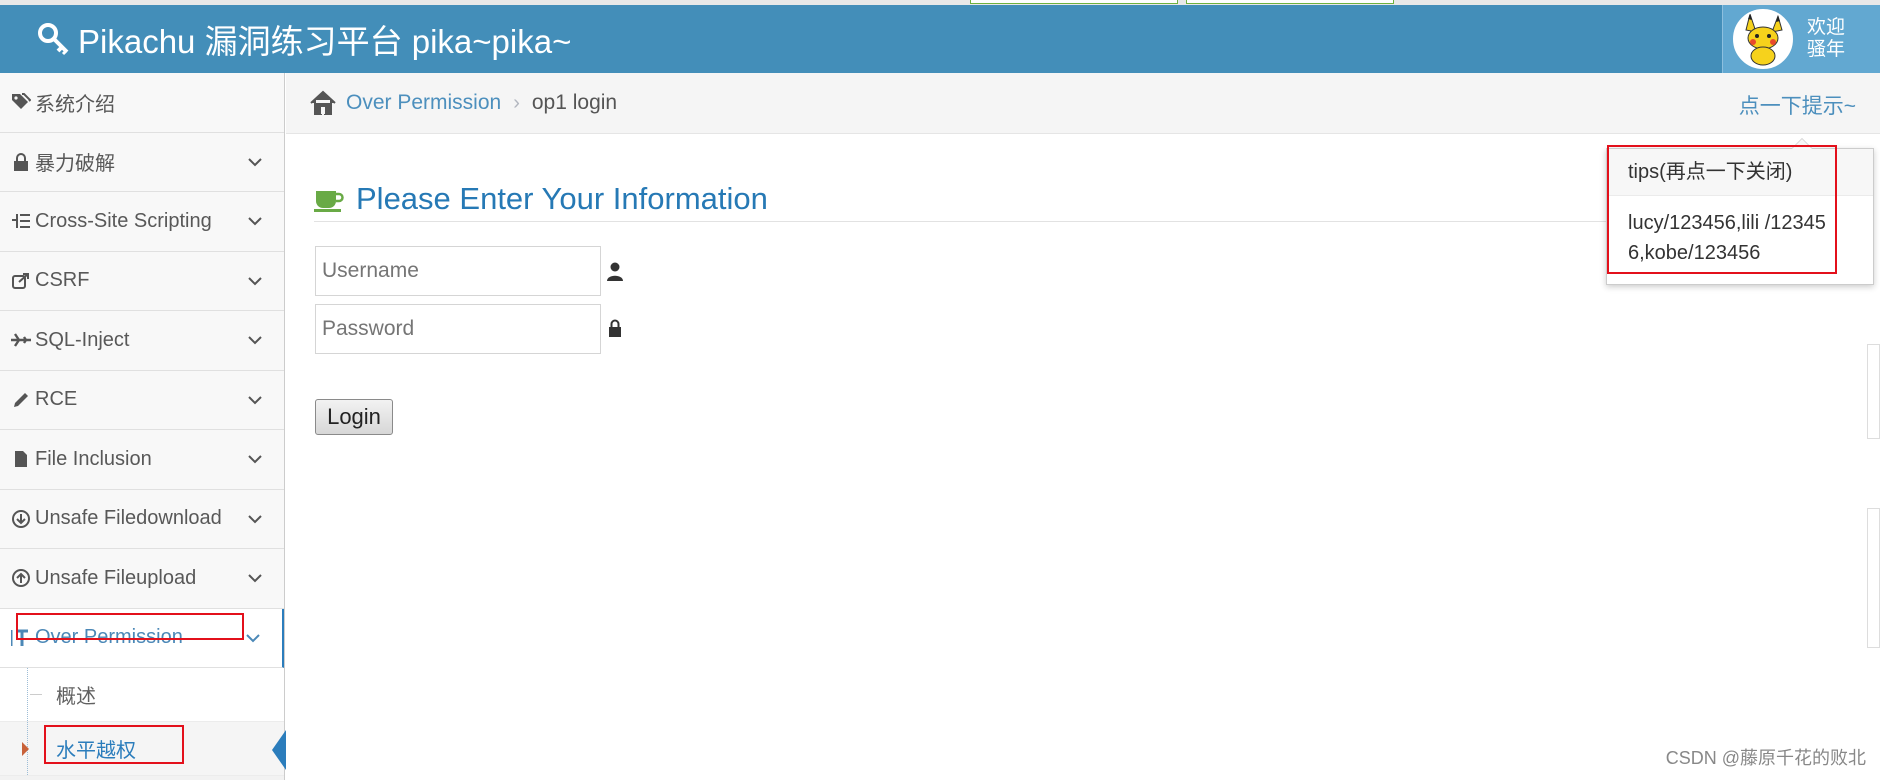  What do you see at coordinates (116, 577) in the screenshot?
I see `sidebar-item-label: Unsafe Fileupload` at bounding box center [116, 577].